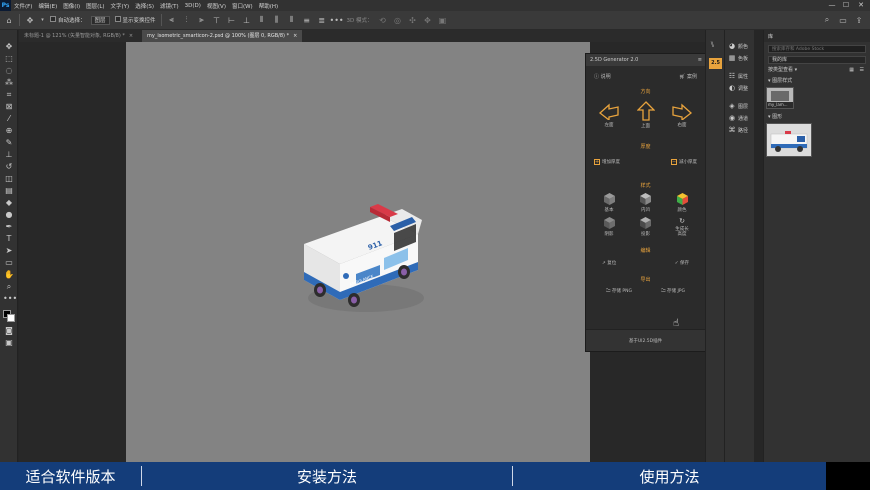  Describe the element at coordinates (738, 76) in the screenshot. I see `properties-panel-button: ☷ 属性` at that location.